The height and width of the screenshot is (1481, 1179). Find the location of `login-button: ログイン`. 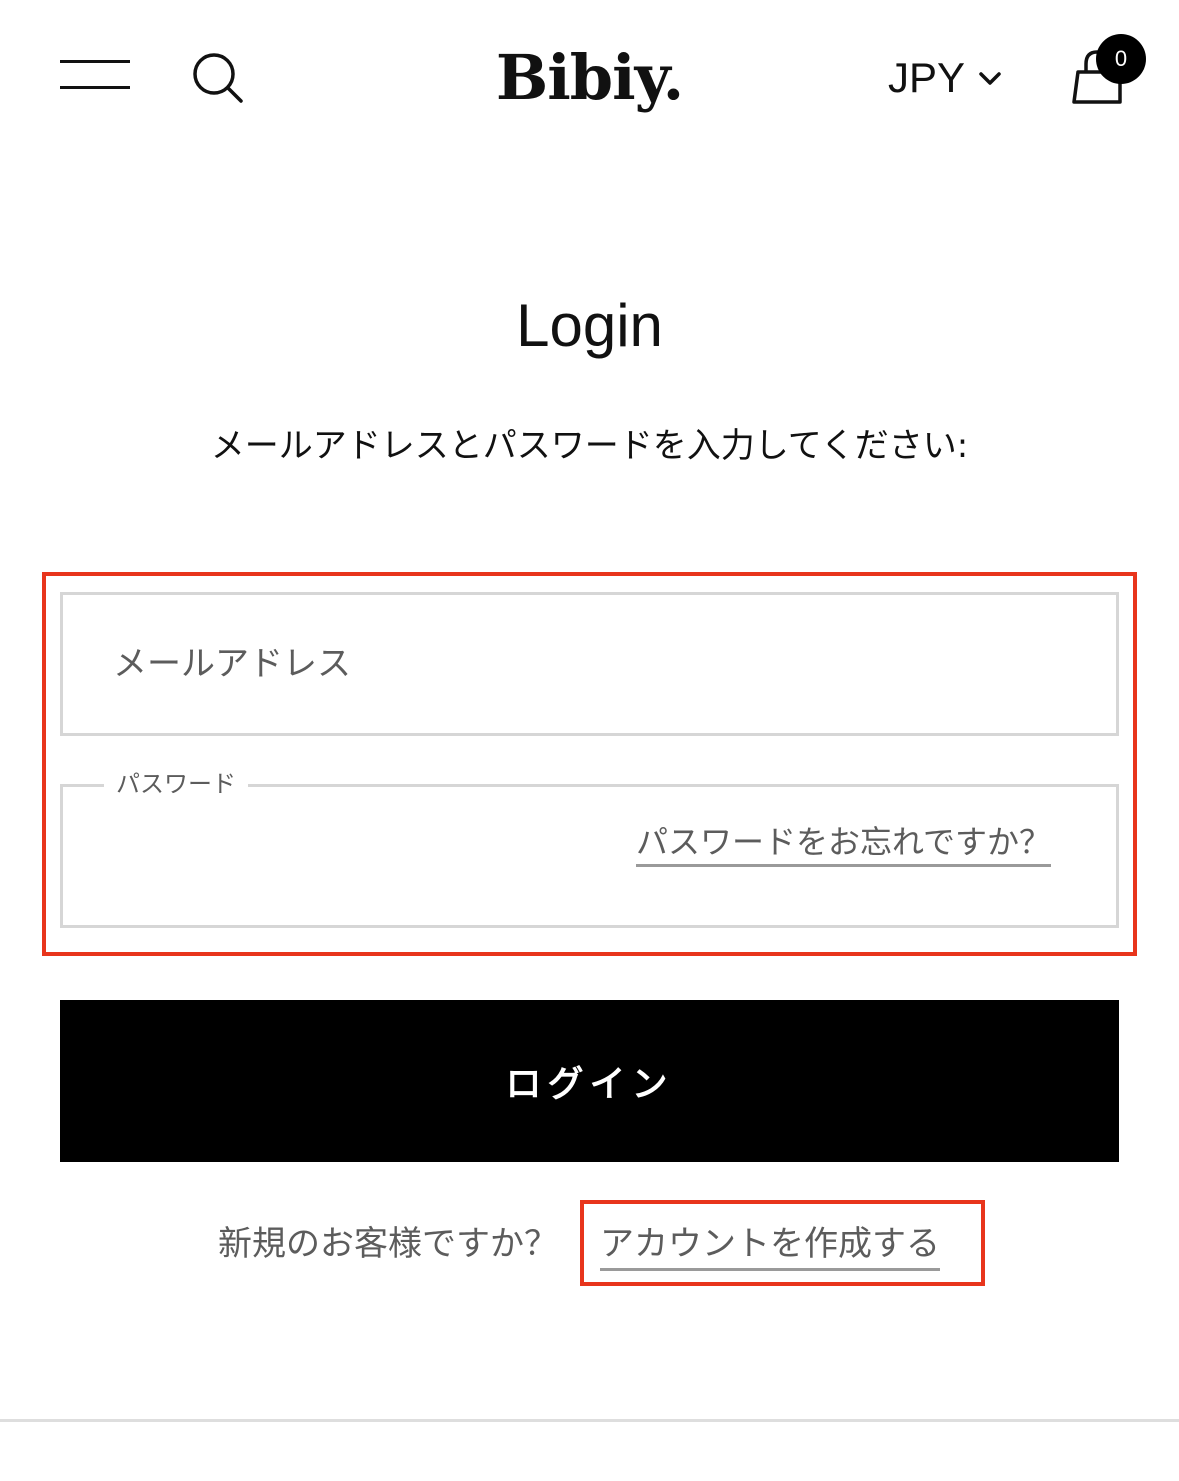

login-button: ログイン is located at coordinates (589, 1081).